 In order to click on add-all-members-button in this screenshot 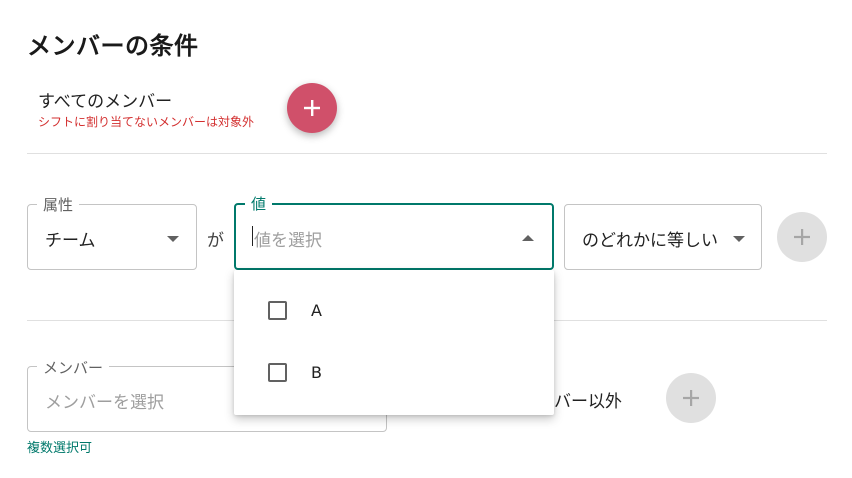, I will do `click(312, 108)`.